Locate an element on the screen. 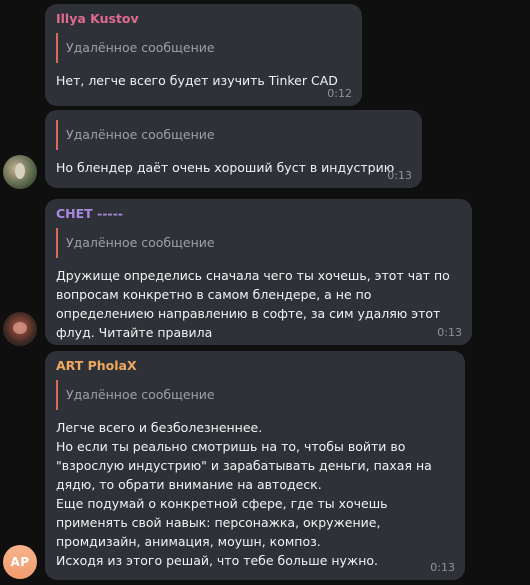 The height and width of the screenshot is (585, 530). sender-name: CHET ----- is located at coordinates (258, 214).